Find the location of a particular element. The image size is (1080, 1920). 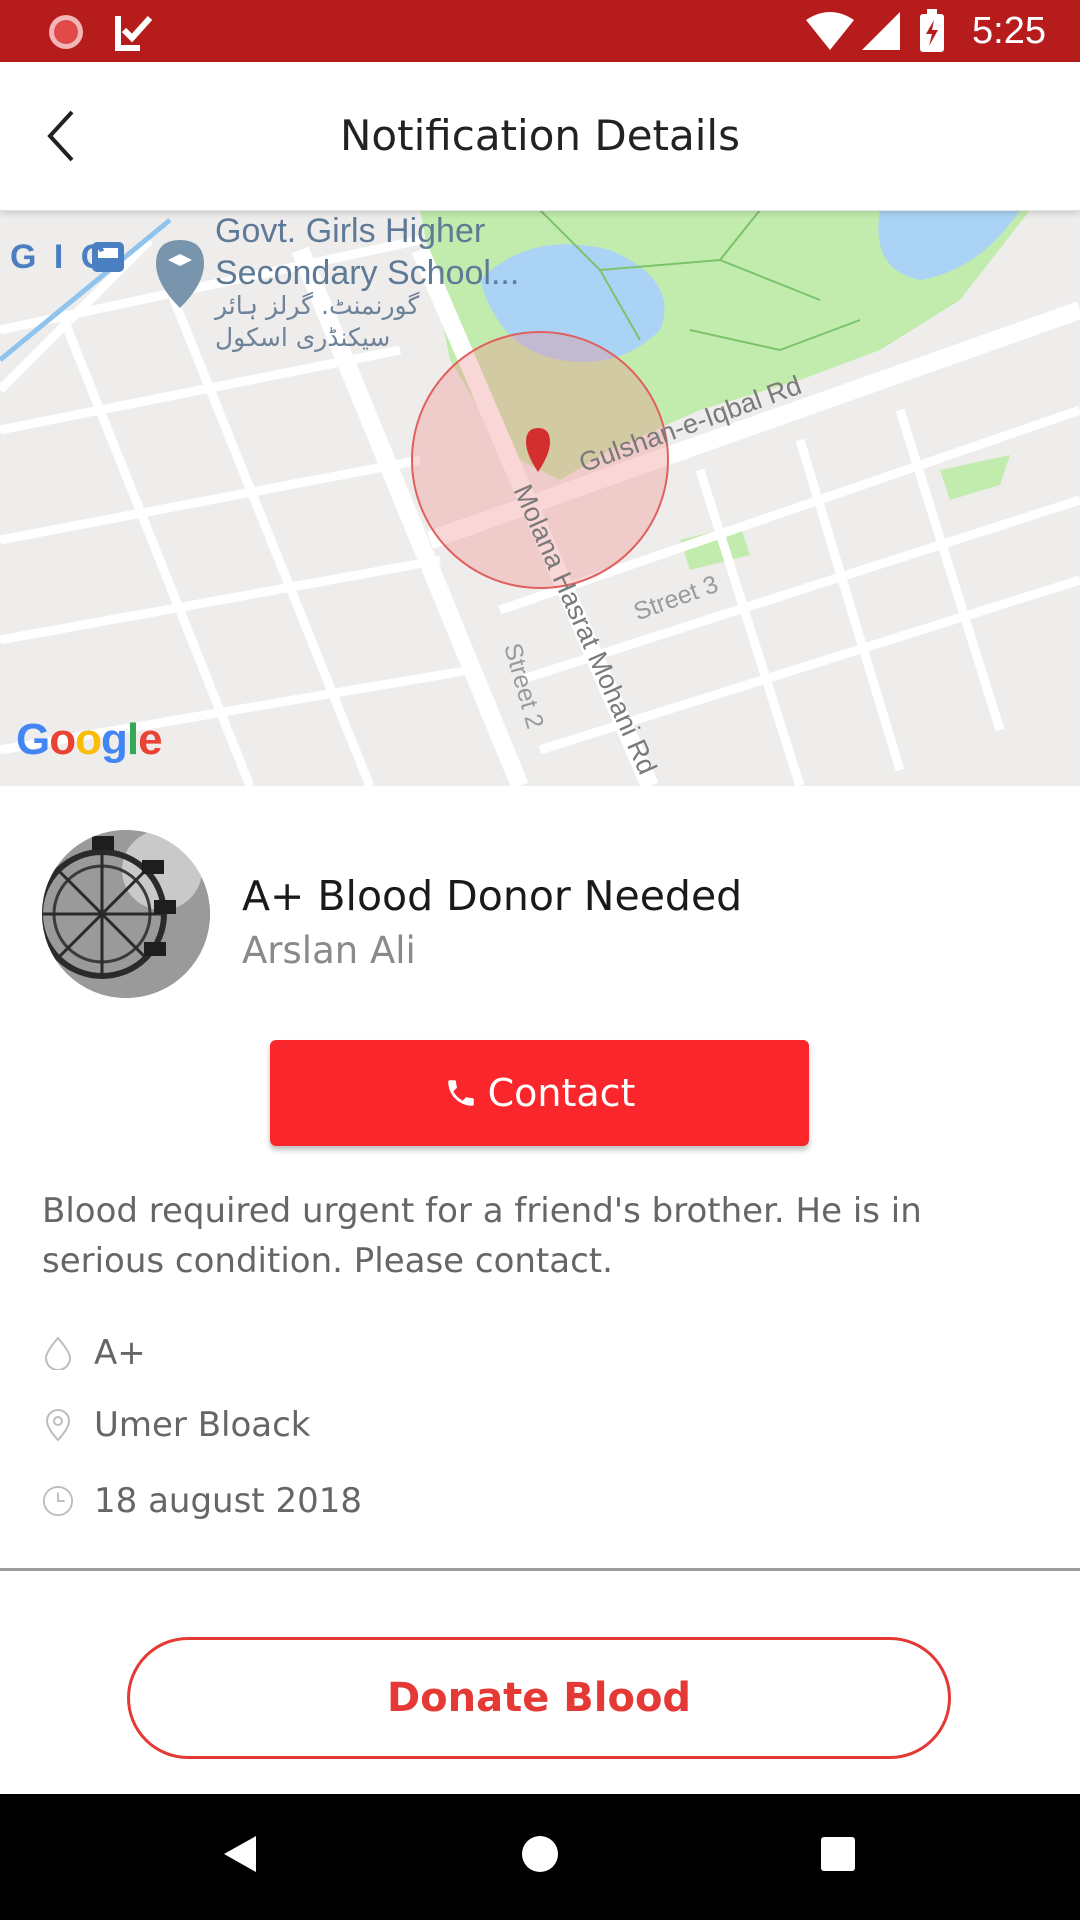

check-app-icon is located at coordinates (134, 33).